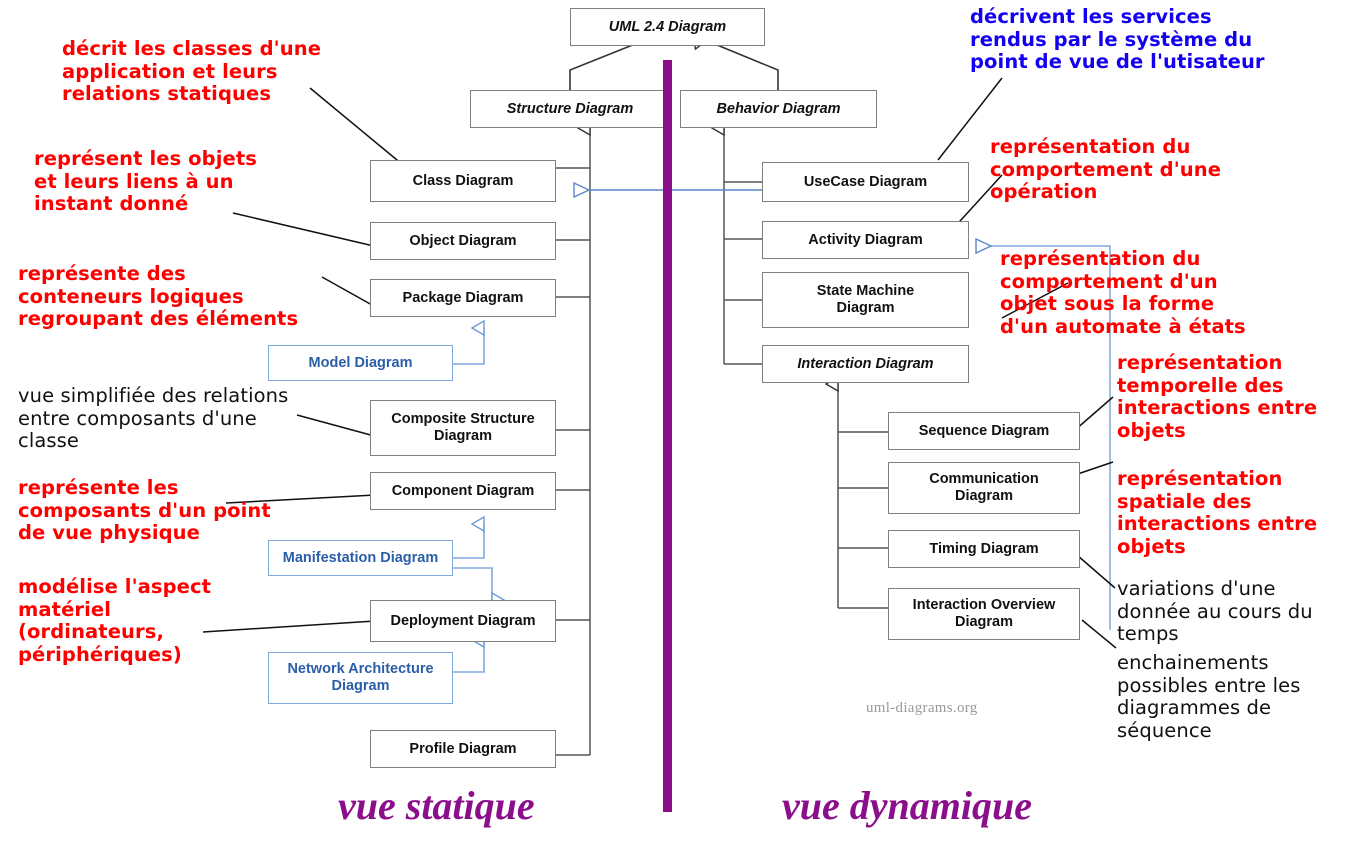  I want to click on node-interaction-overview-diagram: Interaction Overview Diagram, so click(984, 614).